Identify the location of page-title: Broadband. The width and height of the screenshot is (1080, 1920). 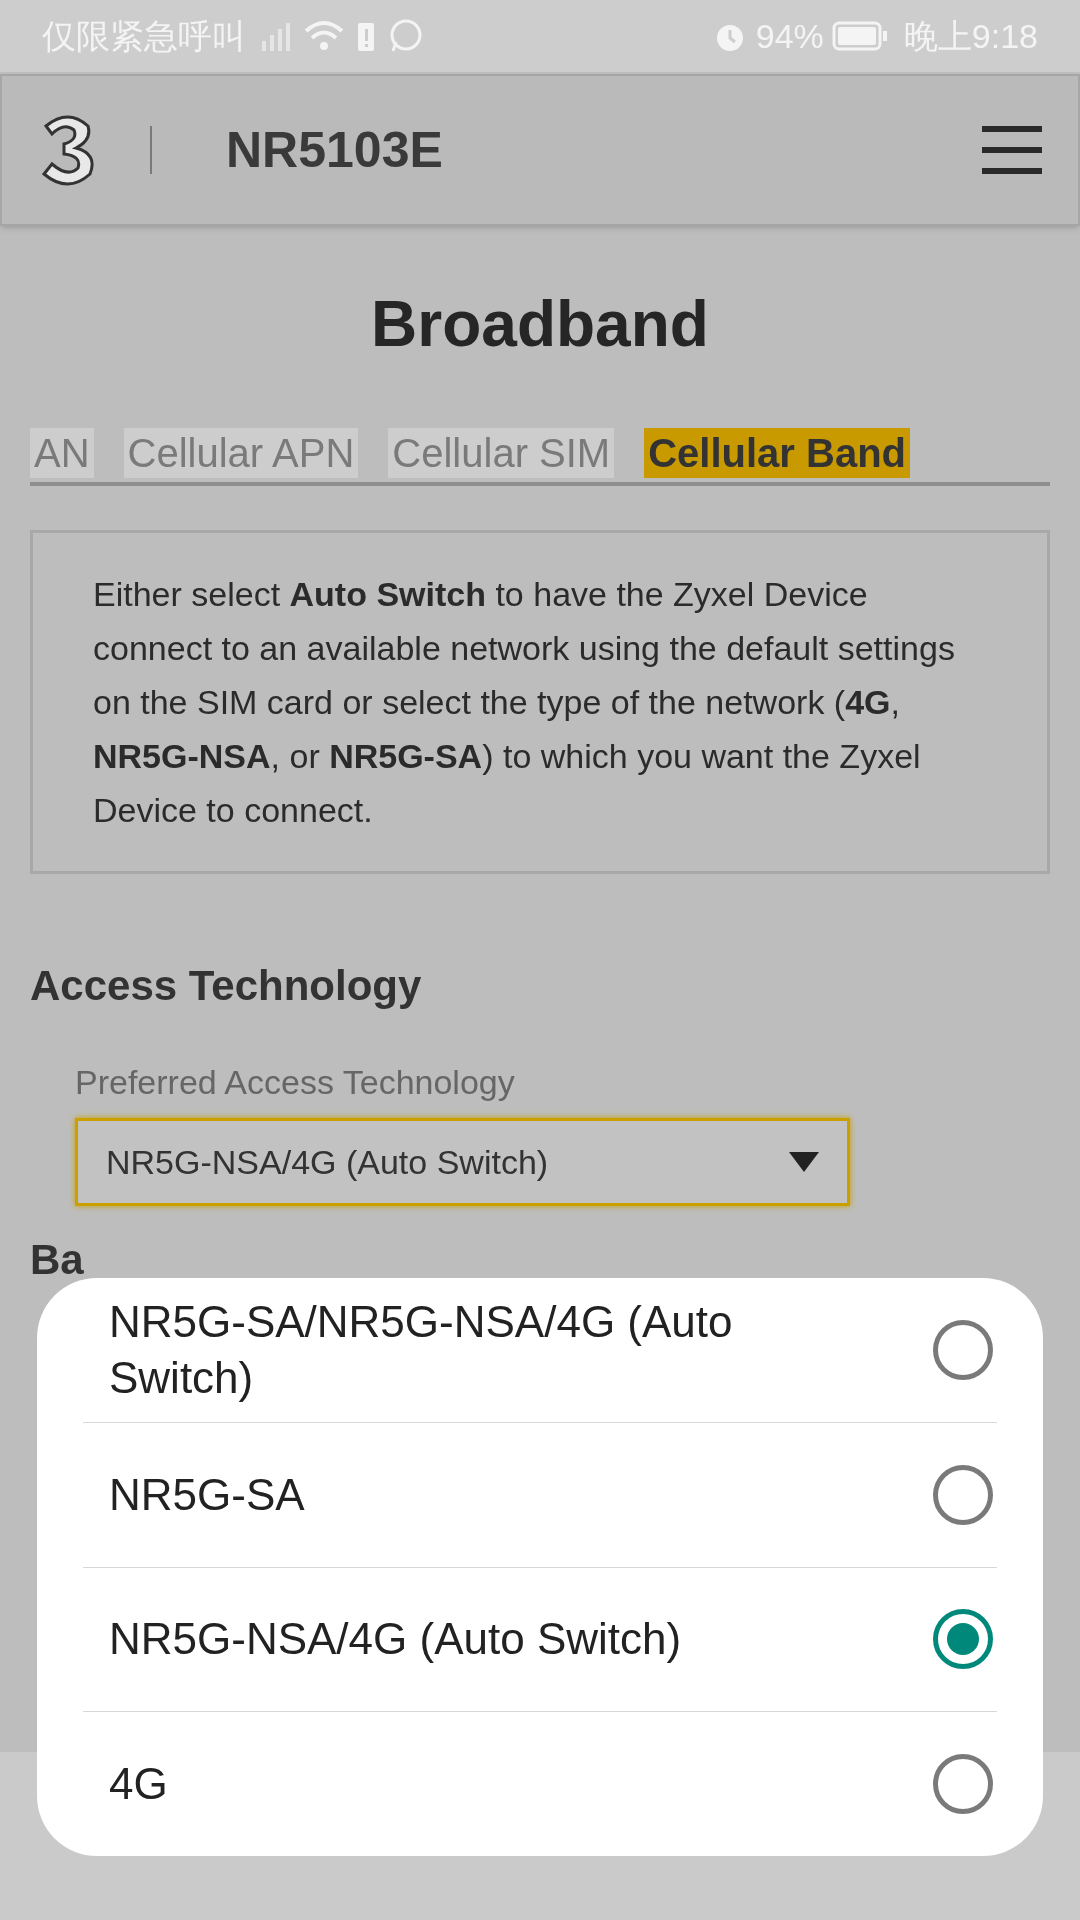
(540, 324).